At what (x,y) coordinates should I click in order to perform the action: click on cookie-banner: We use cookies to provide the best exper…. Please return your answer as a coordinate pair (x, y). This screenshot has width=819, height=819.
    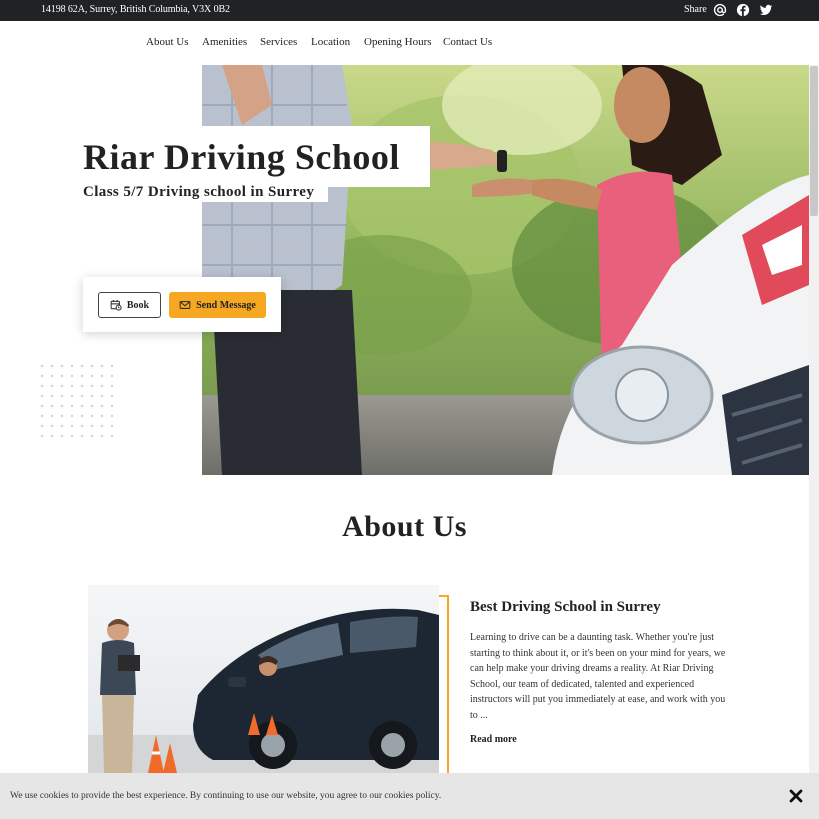
    Looking at the image, I should click on (409, 796).